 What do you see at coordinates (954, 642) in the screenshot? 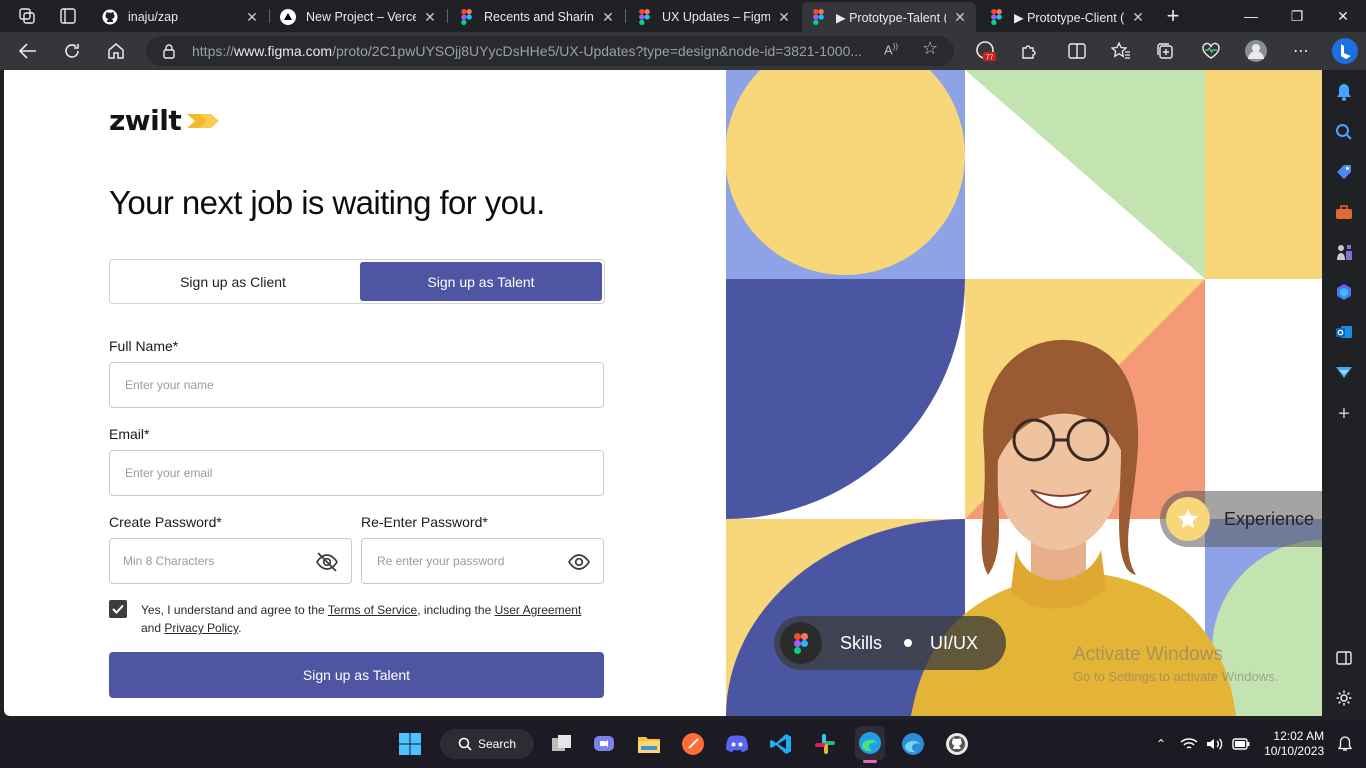
I see `skills-value: UI/UX` at bounding box center [954, 642].